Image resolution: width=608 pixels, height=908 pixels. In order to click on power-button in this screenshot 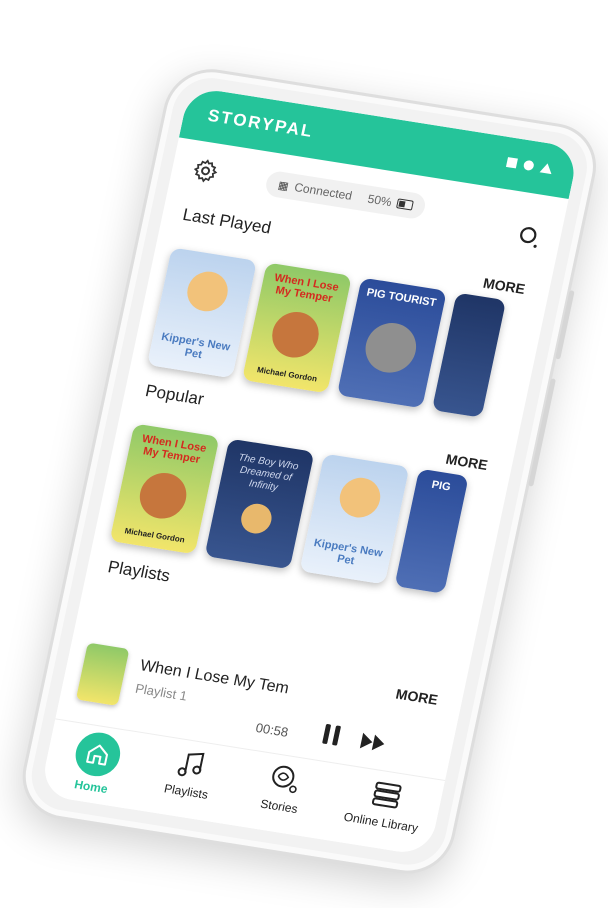, I will do `click(542, 432)`.